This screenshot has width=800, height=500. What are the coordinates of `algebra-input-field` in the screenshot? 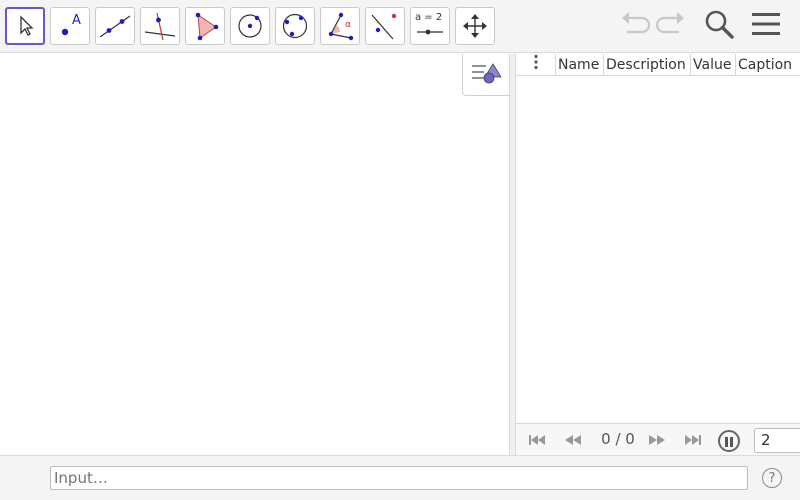 It's located at (399, 478).